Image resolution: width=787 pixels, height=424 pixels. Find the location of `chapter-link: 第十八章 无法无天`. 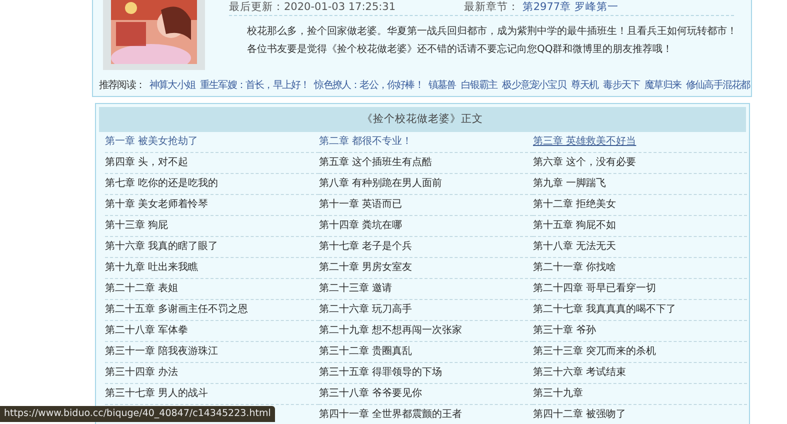

chapter-link: 第十八章 无法无天 is located at coordinates (574, 246).